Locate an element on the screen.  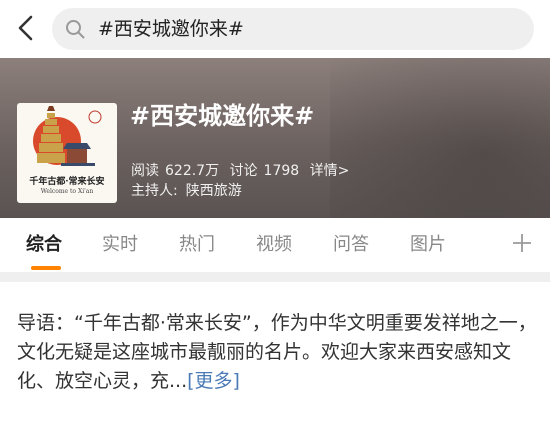
topic-title: #西安城邀你来# is located at coordinates (222, 116).